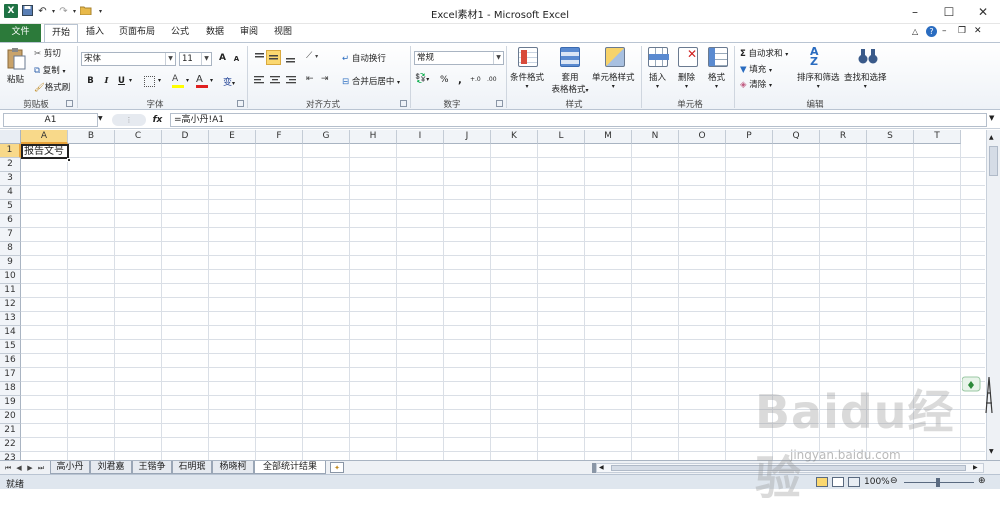 The image size is (1000, 508). Describe the element at coordinates (178, 81) in the screenshot. I see `fill-color-icon: A` at that location.